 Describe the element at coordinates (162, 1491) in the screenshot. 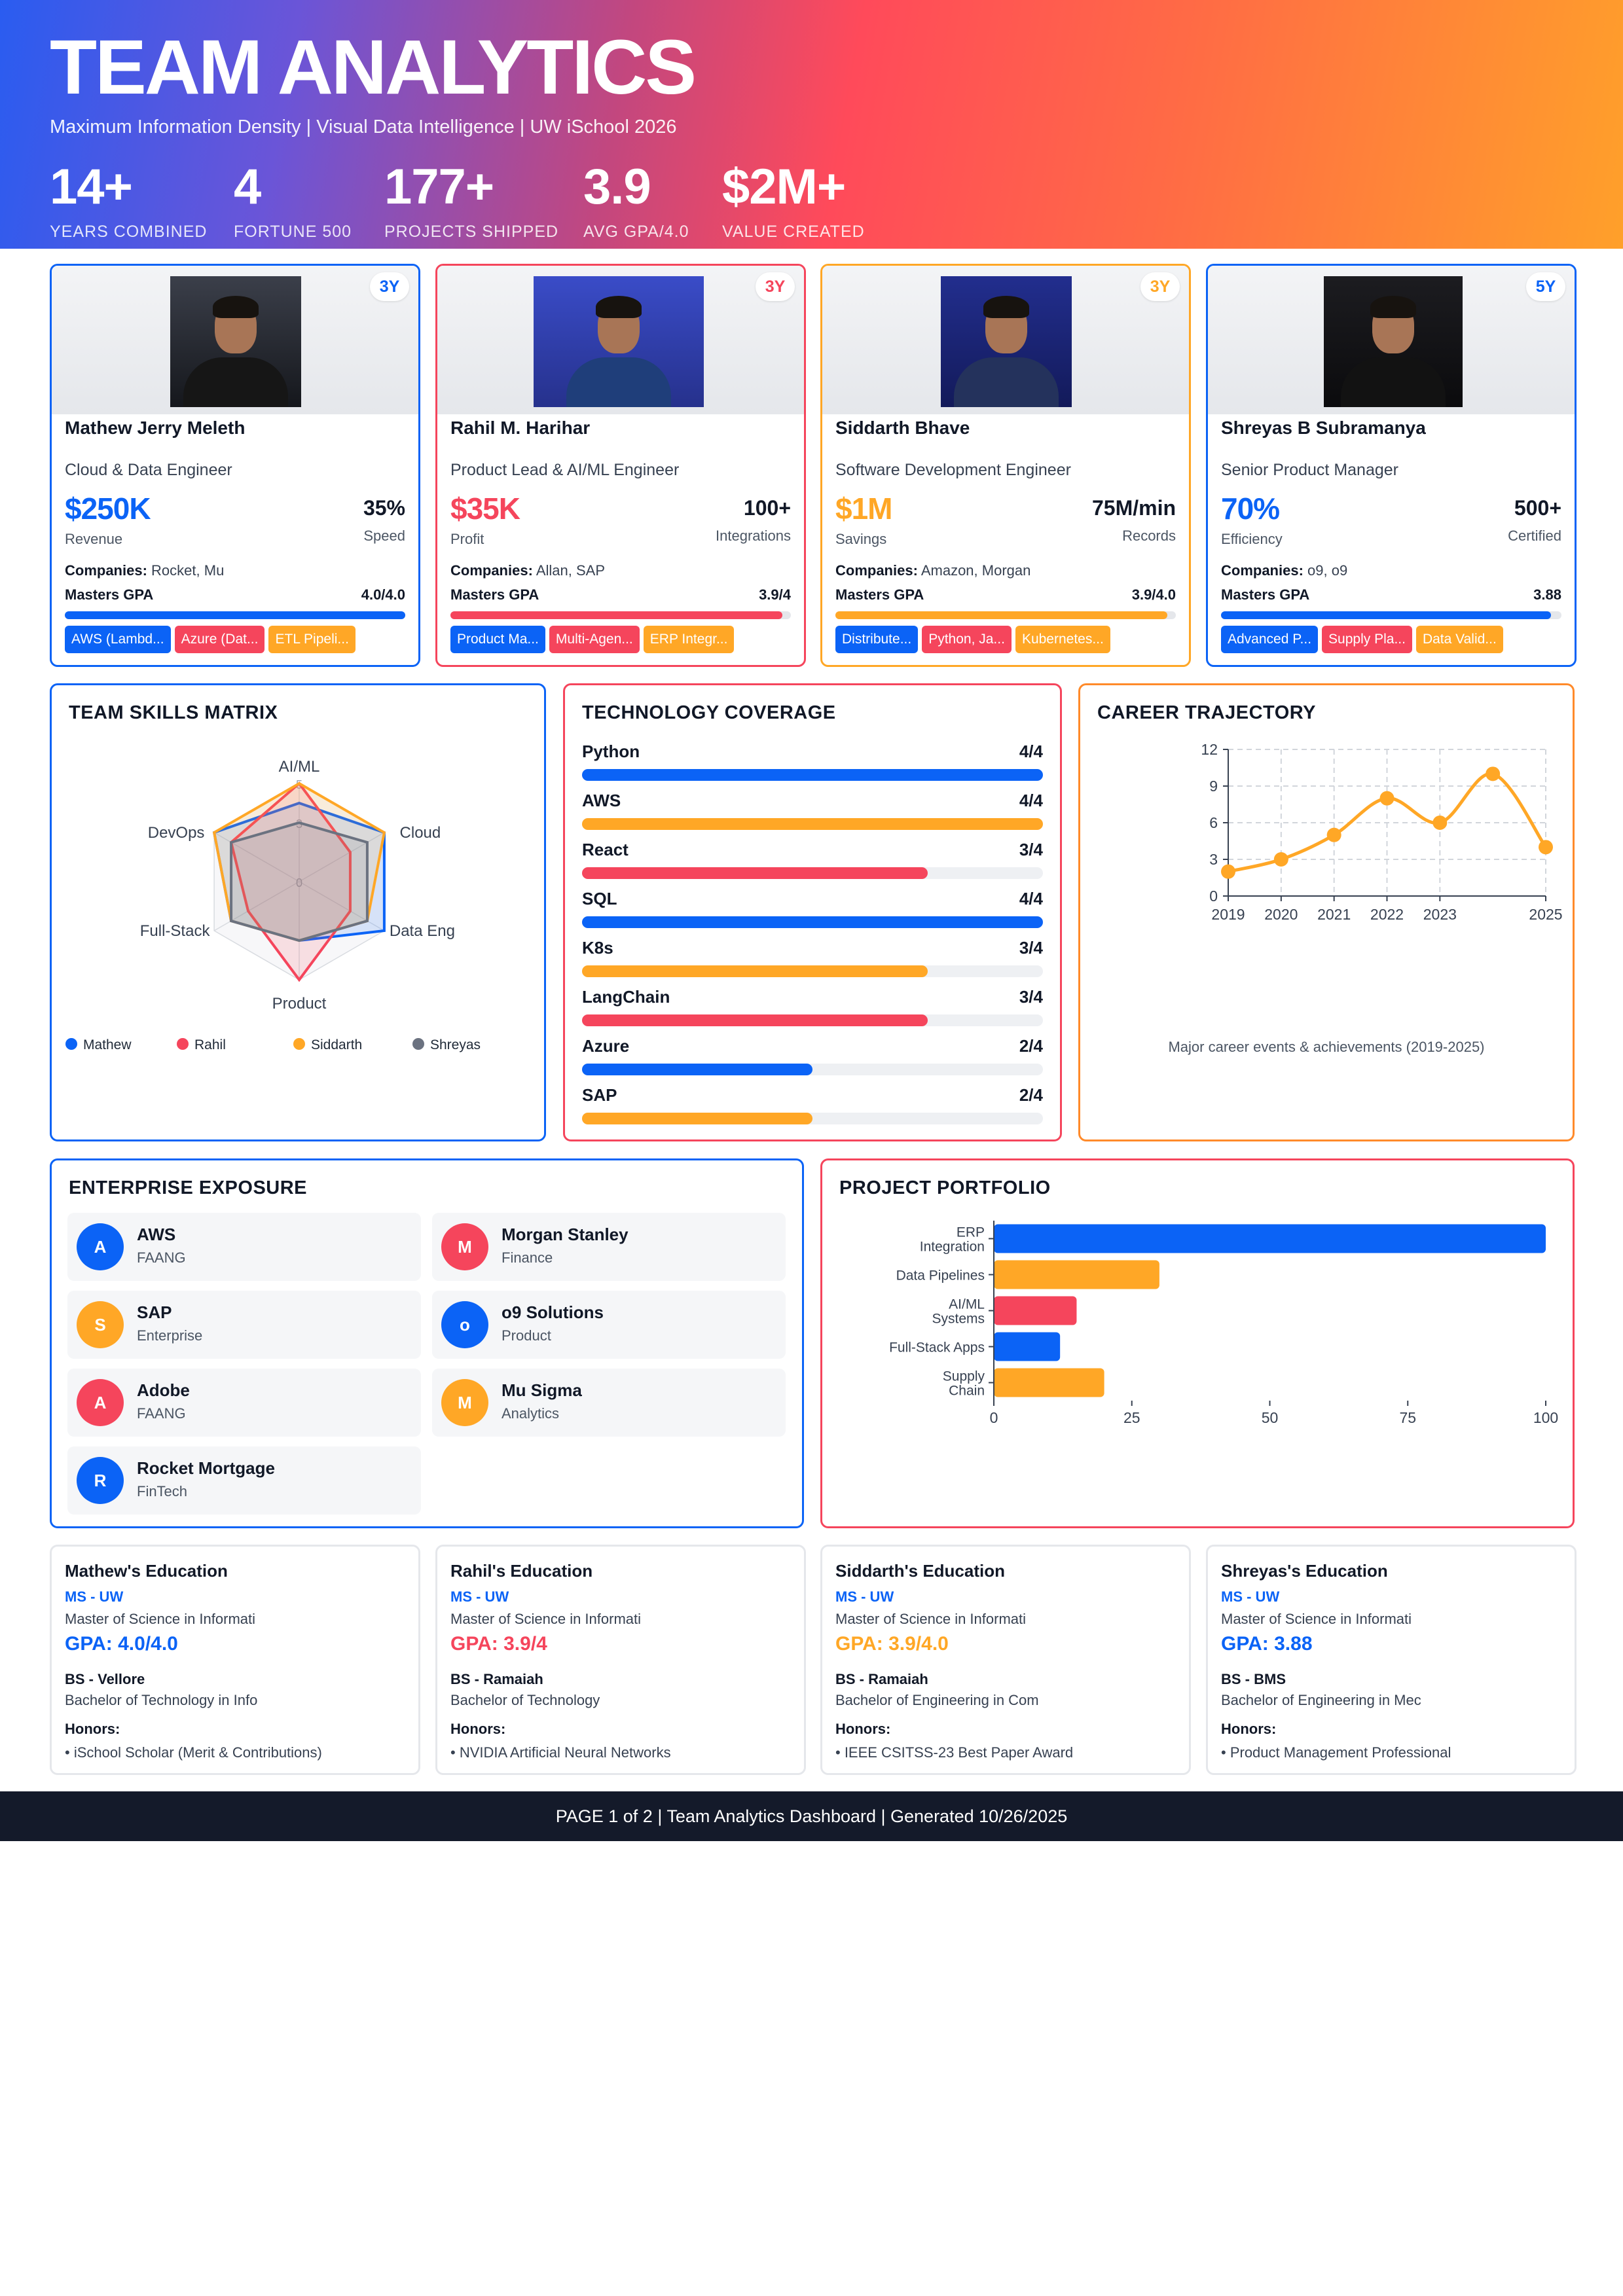

I see `company-category: FinTech` at that location.